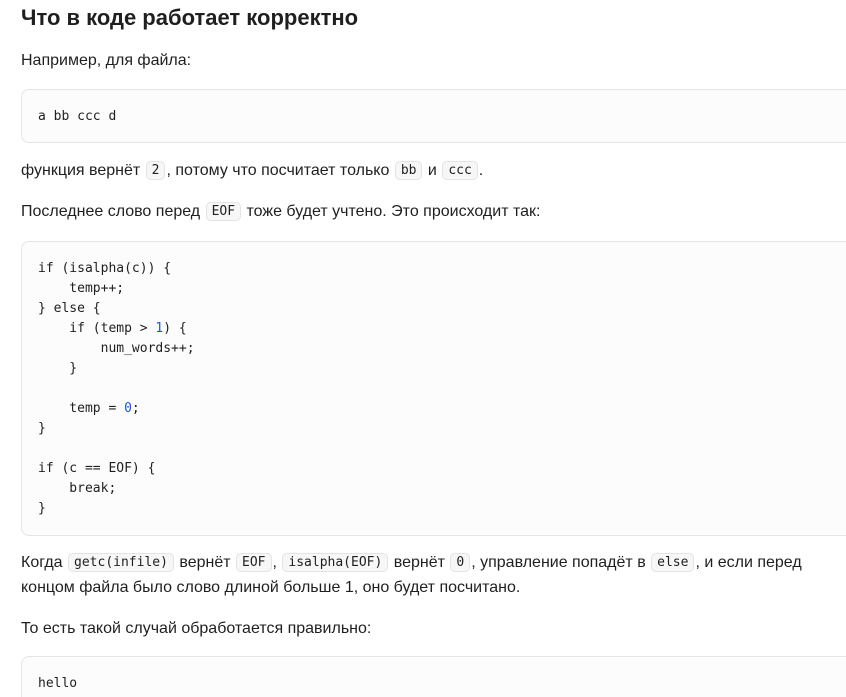 This screenshot has height=697, width=846. Describe the element at coordinates (432, 170) in the screenshot. I see `text-segment: и` at that location.